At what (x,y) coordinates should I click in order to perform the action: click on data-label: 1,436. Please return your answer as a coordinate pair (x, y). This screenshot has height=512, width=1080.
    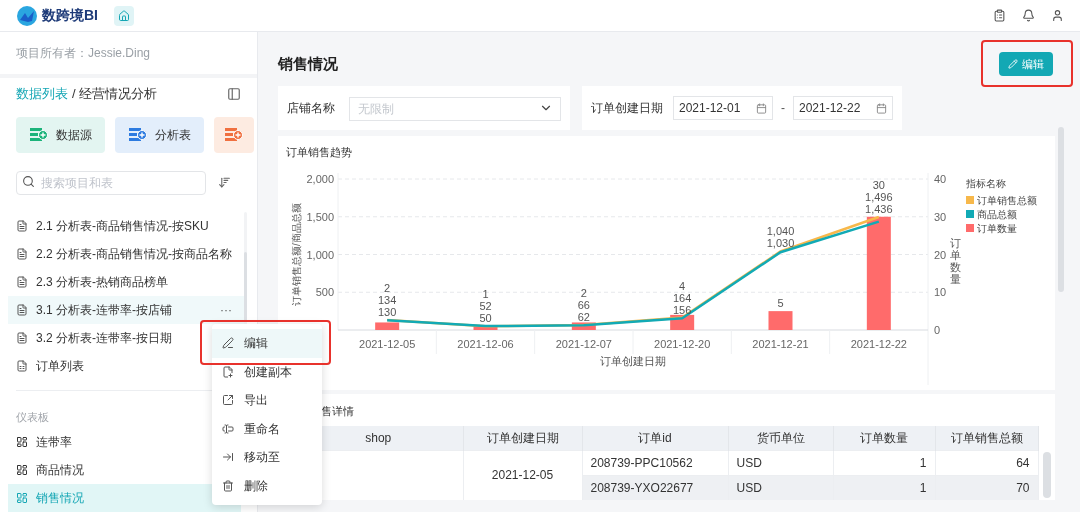
    Looking at the image, I should click on (879, 209).